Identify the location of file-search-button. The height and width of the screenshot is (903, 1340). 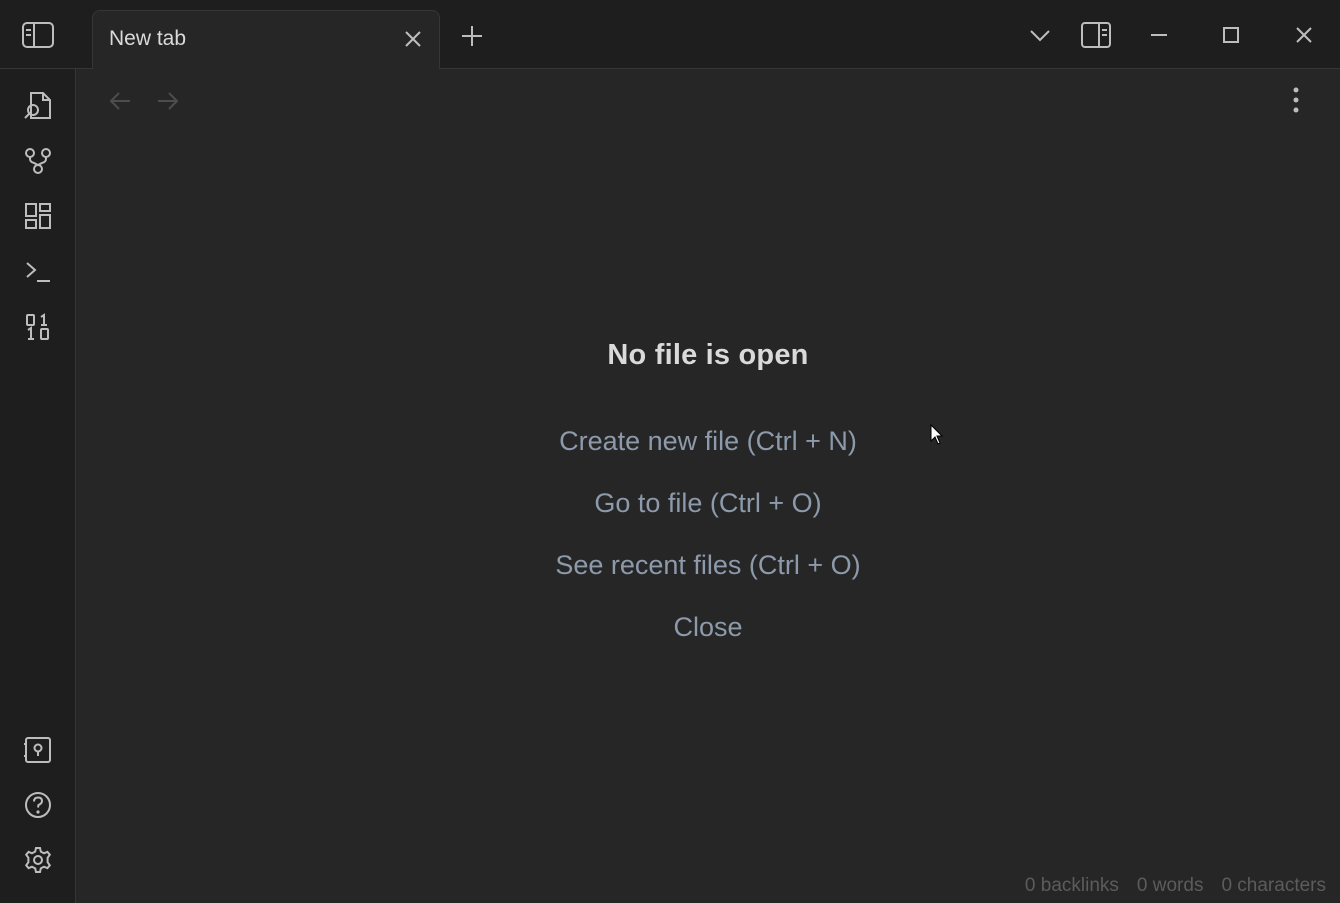
(38, 106).